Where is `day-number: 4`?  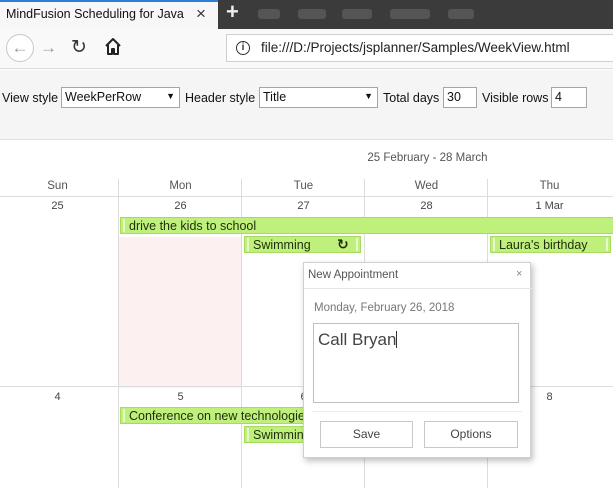
day-number: 4 is located at coordinates (59, 397).